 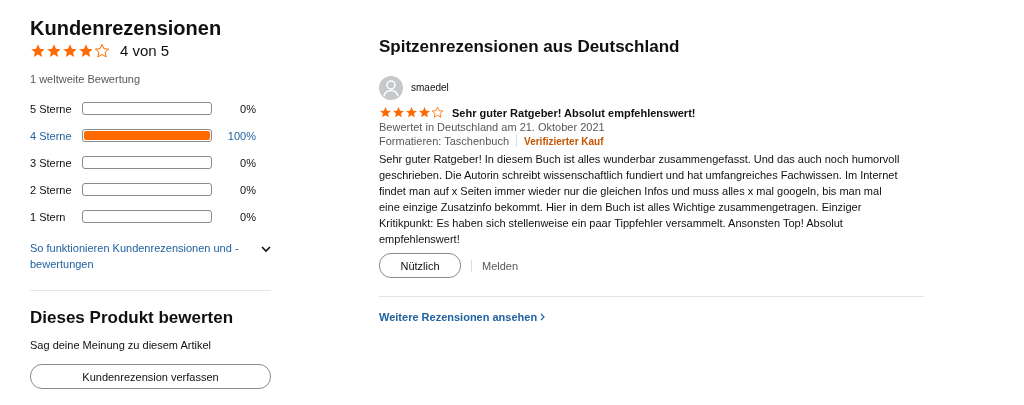 What do you see at coordinates (150, 376) in the screenshot?
I see `write-review-button: Kundenrezension verfassen` at bounding box center [150, 376].